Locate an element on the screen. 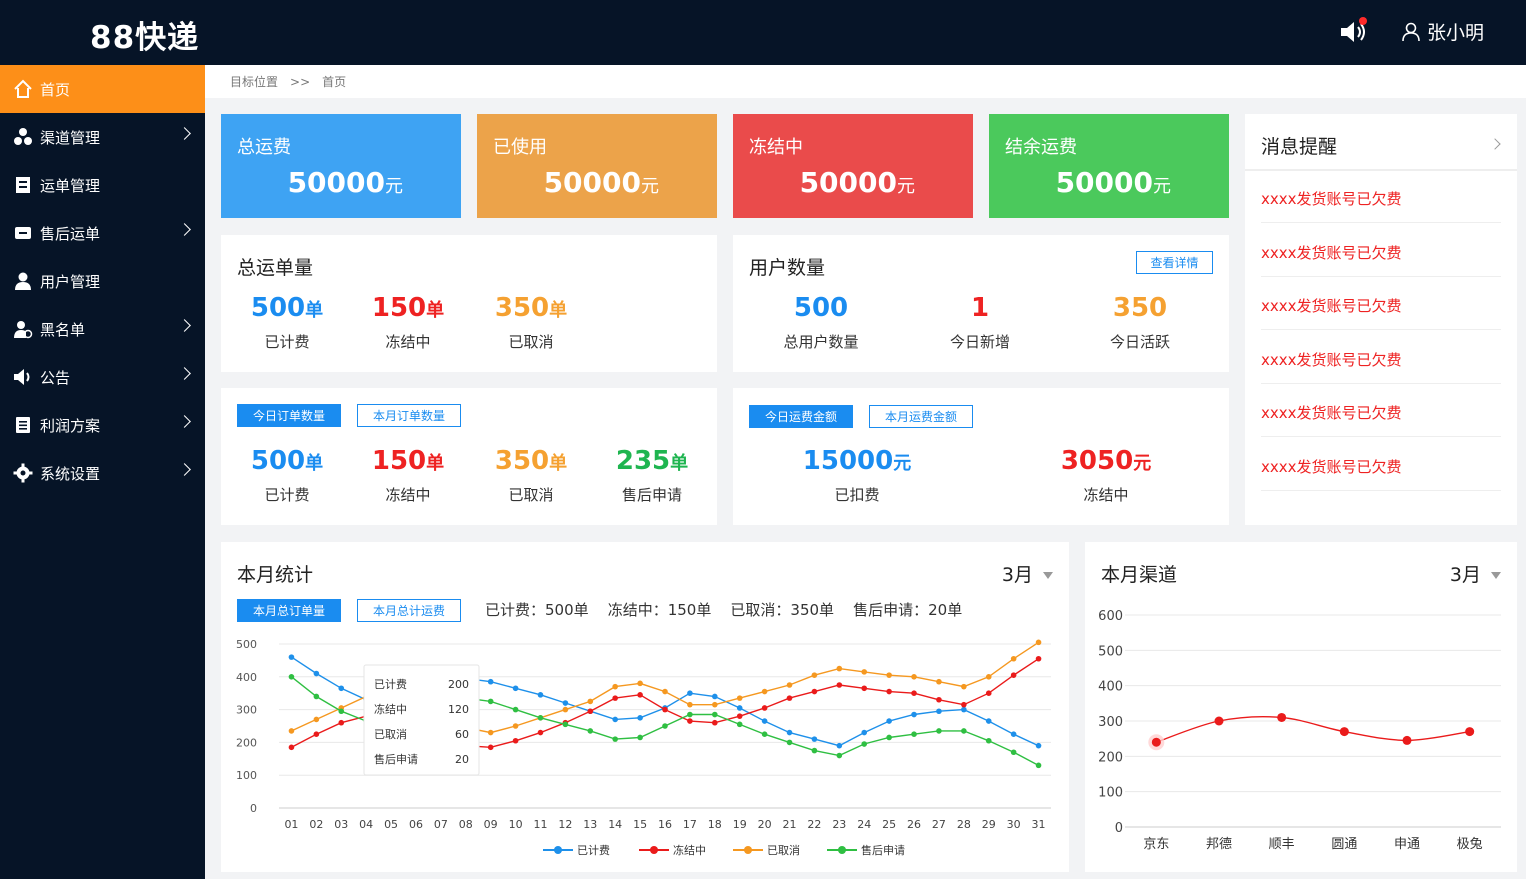  x-tick-label: 11 is located at coordinates (540, 824).